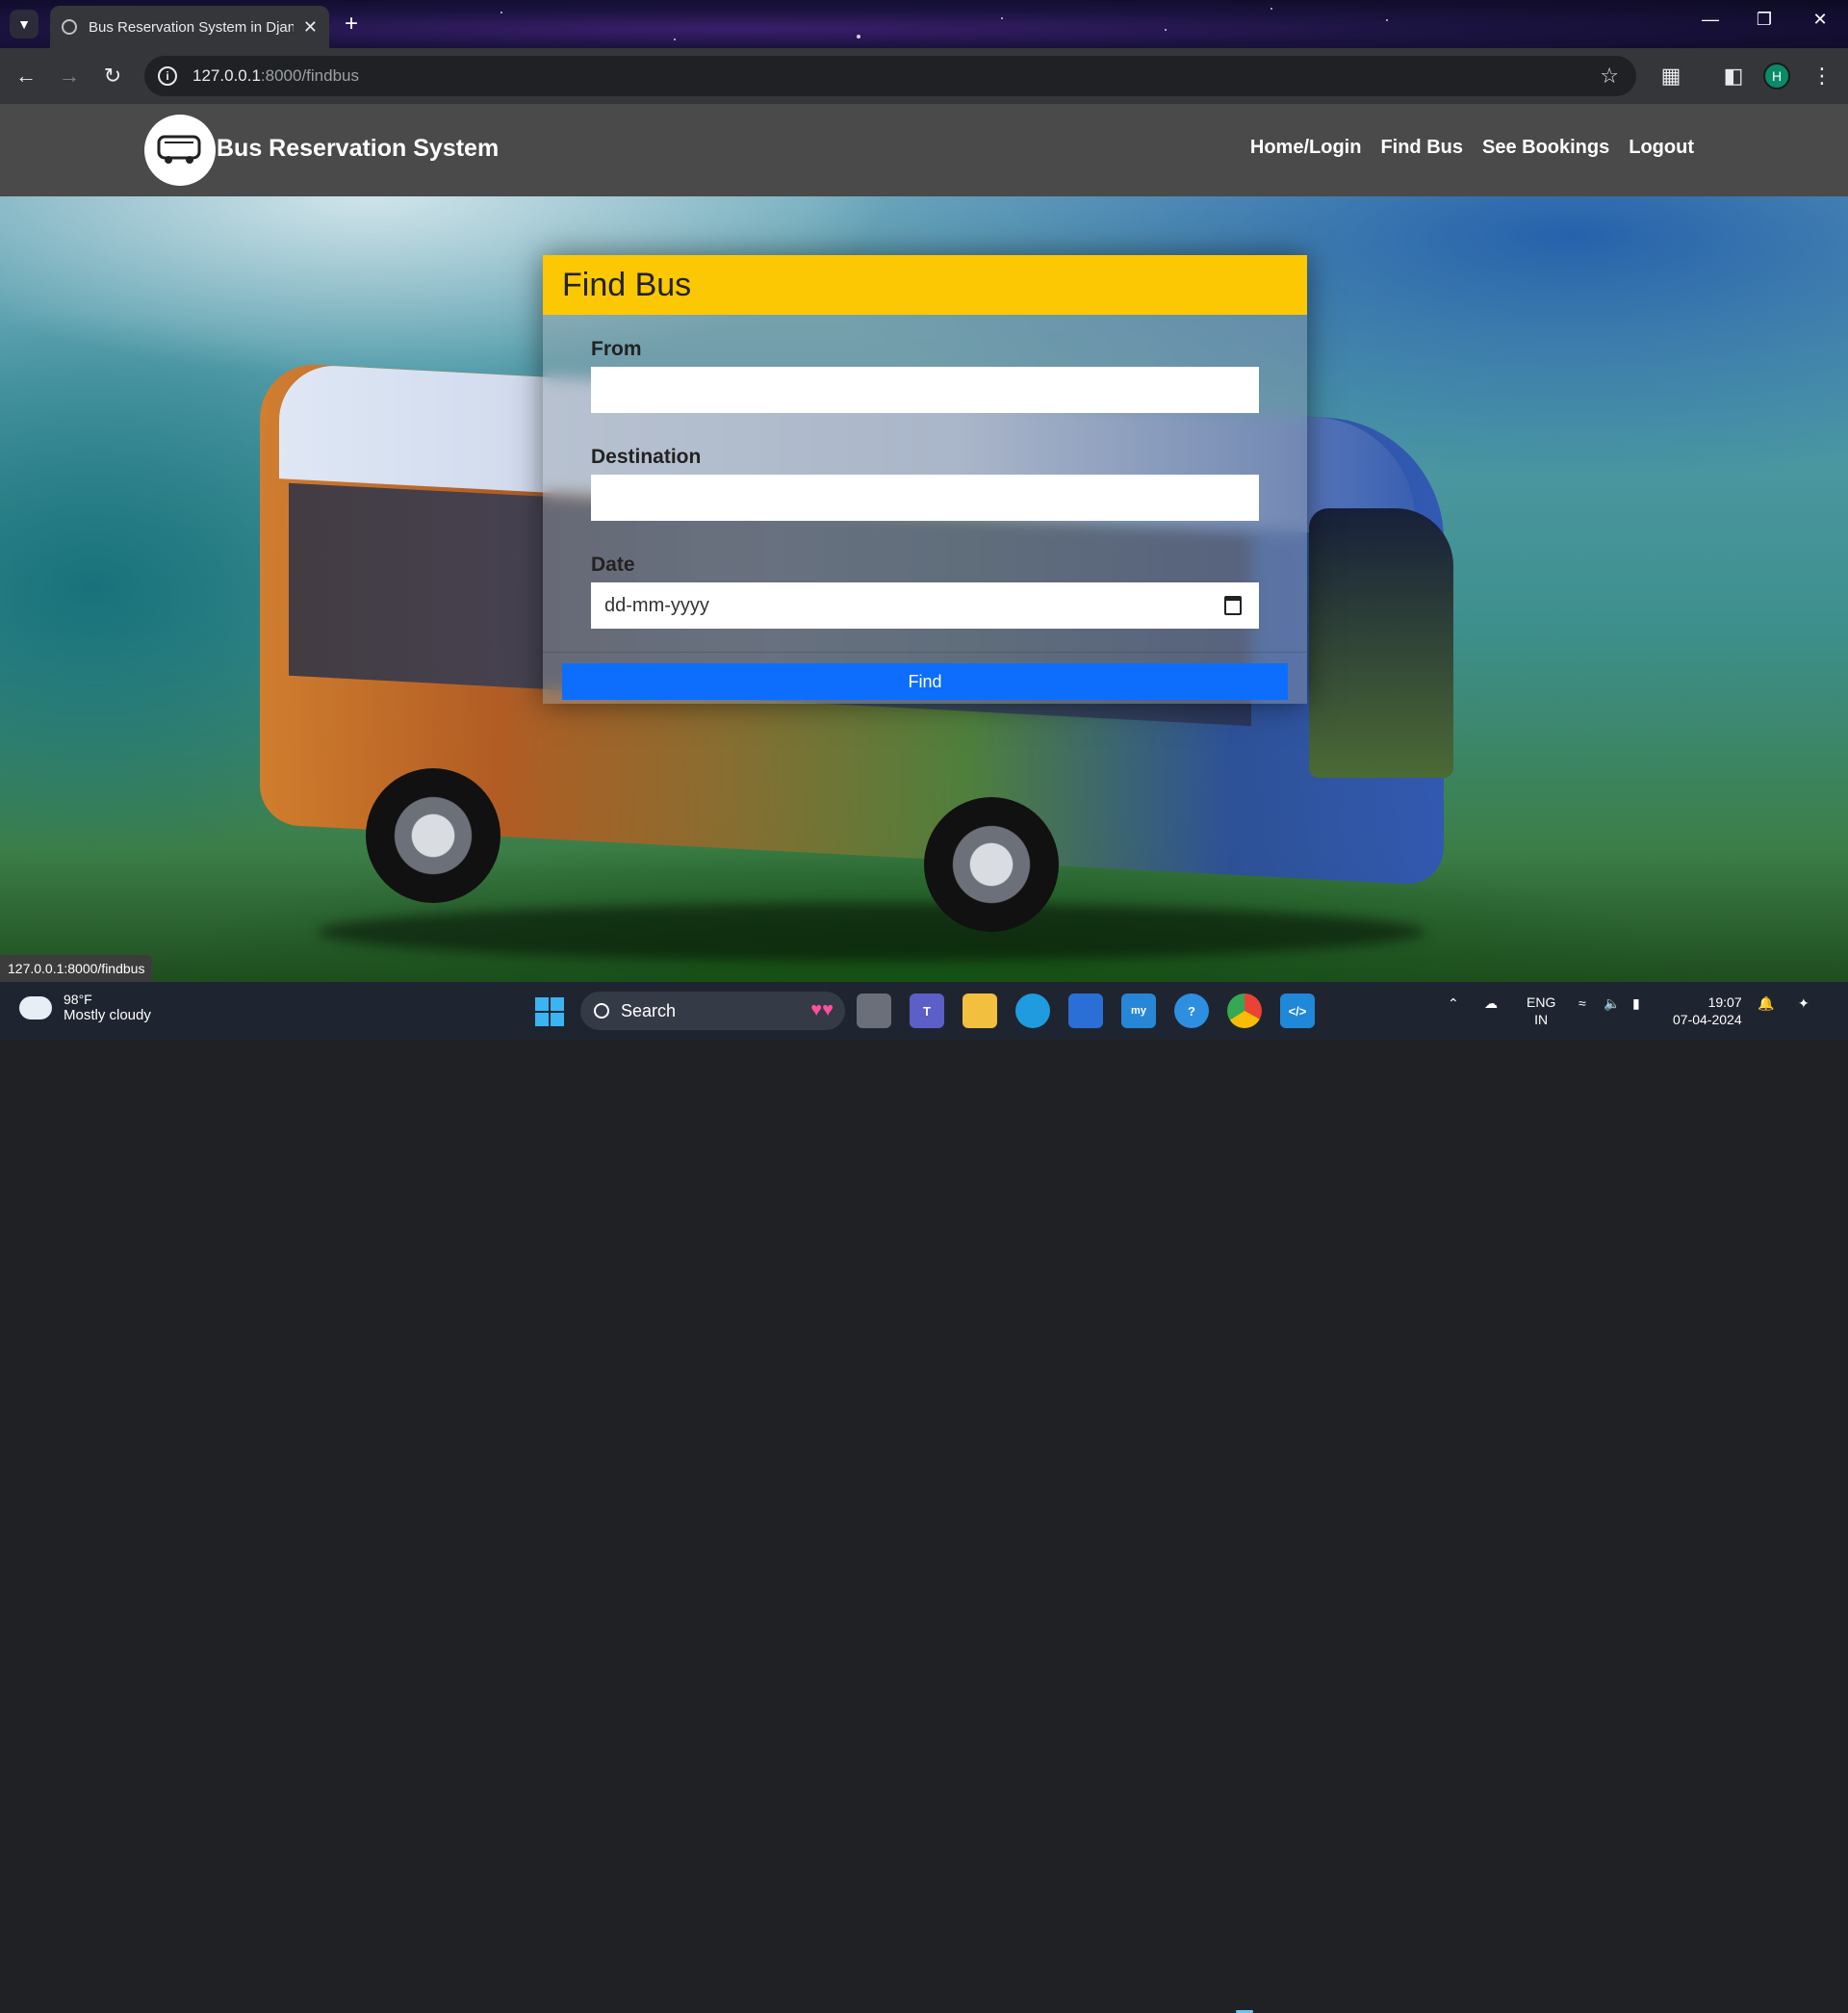 The image size is (1848, 2013). Describe the element at coordinates (1670, 76) in the screenshot. I see `extensions-icon: ▦` at that location.